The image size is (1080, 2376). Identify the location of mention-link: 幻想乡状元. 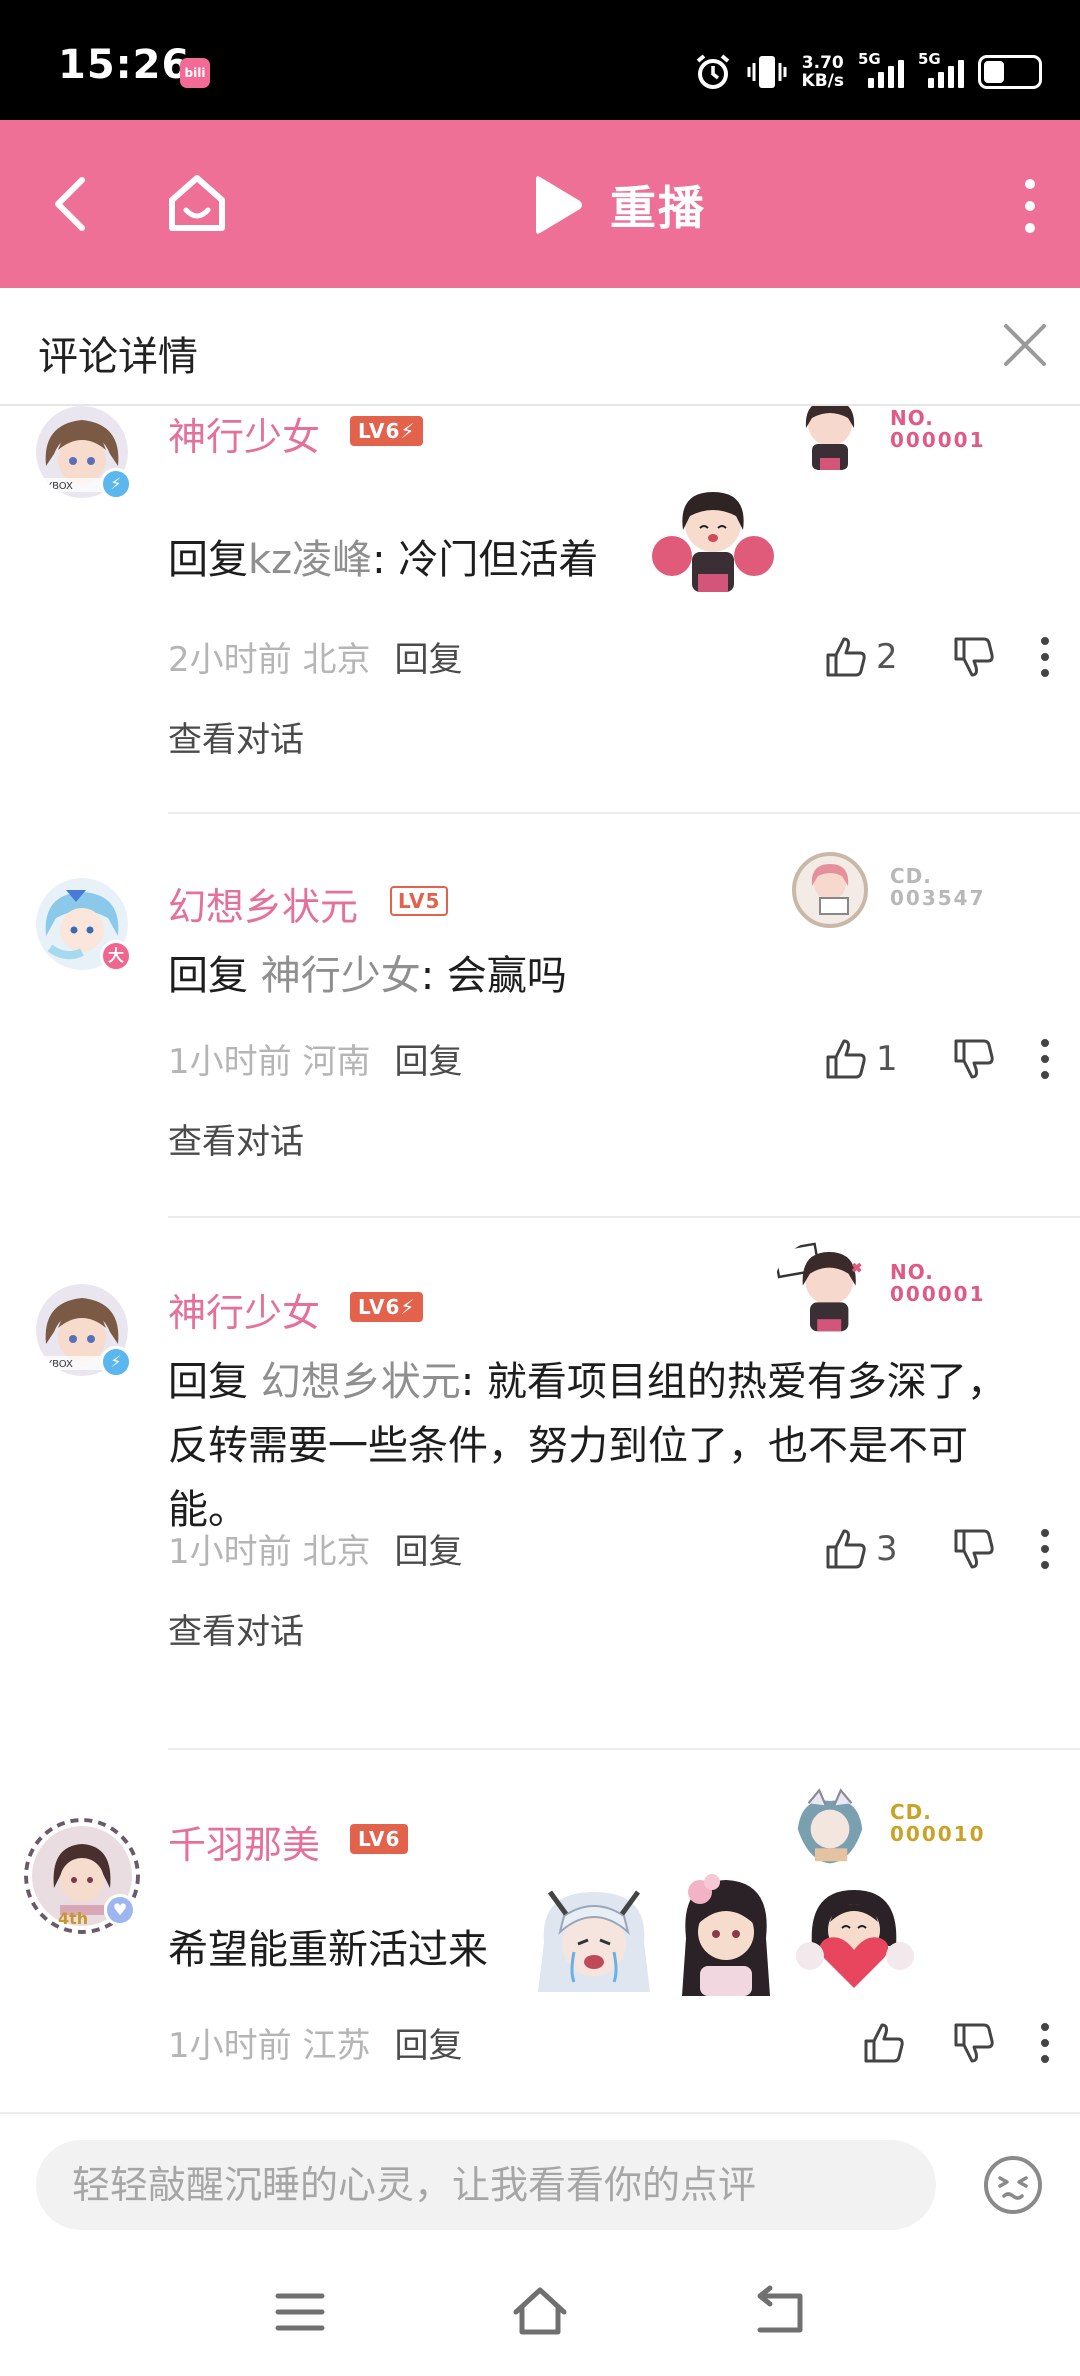
(361, 1382).